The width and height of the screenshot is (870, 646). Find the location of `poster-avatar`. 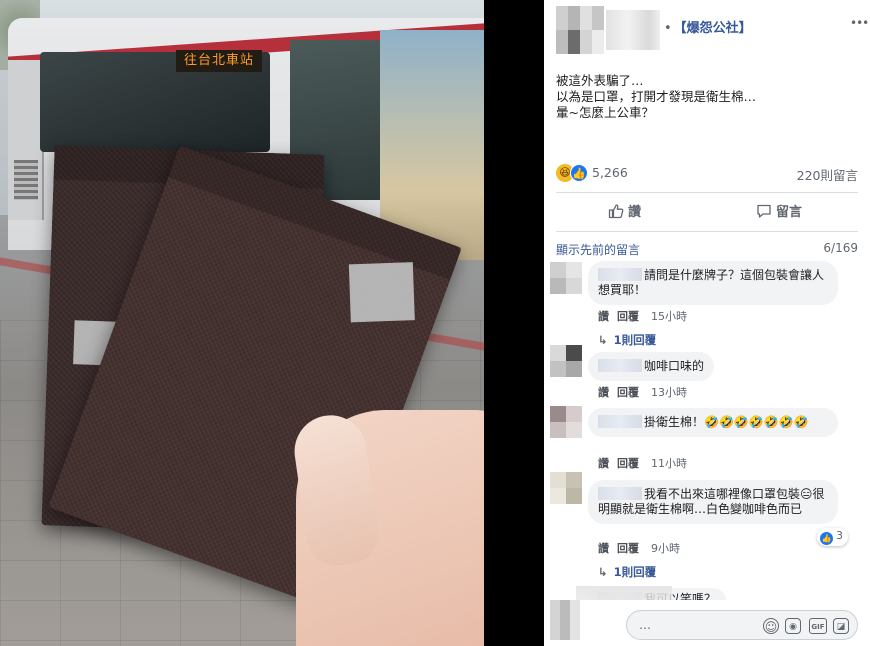

poster-avatar is located at coordinates (580, 30).